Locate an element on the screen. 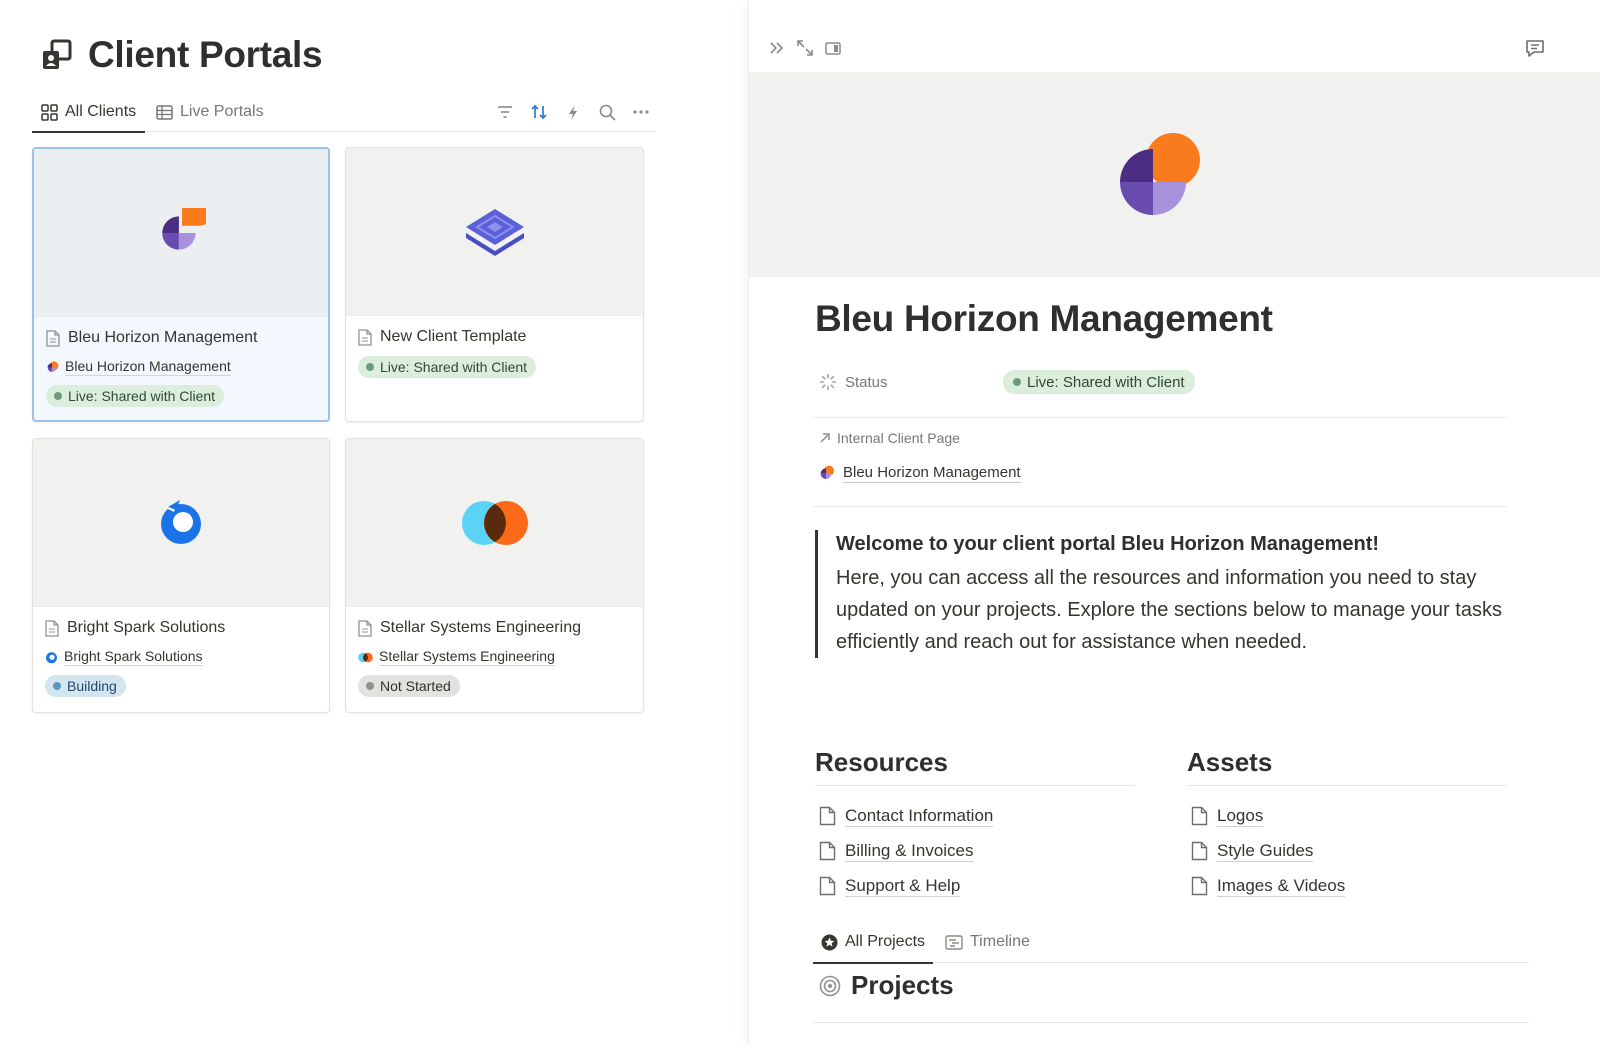 This screenshot has height=1045, width=1600. layers-logo is located at coordinates (494, 232).